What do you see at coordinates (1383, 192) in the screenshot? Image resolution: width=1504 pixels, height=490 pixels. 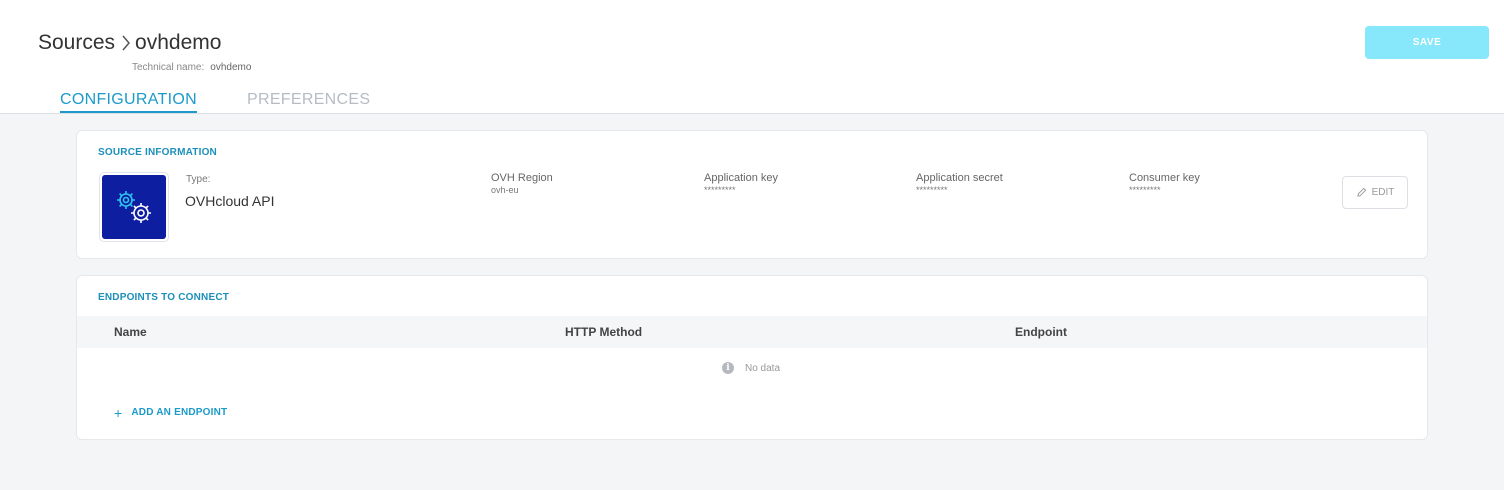 I see `edit-label: EDIT` at bounding box center [1383, 192].